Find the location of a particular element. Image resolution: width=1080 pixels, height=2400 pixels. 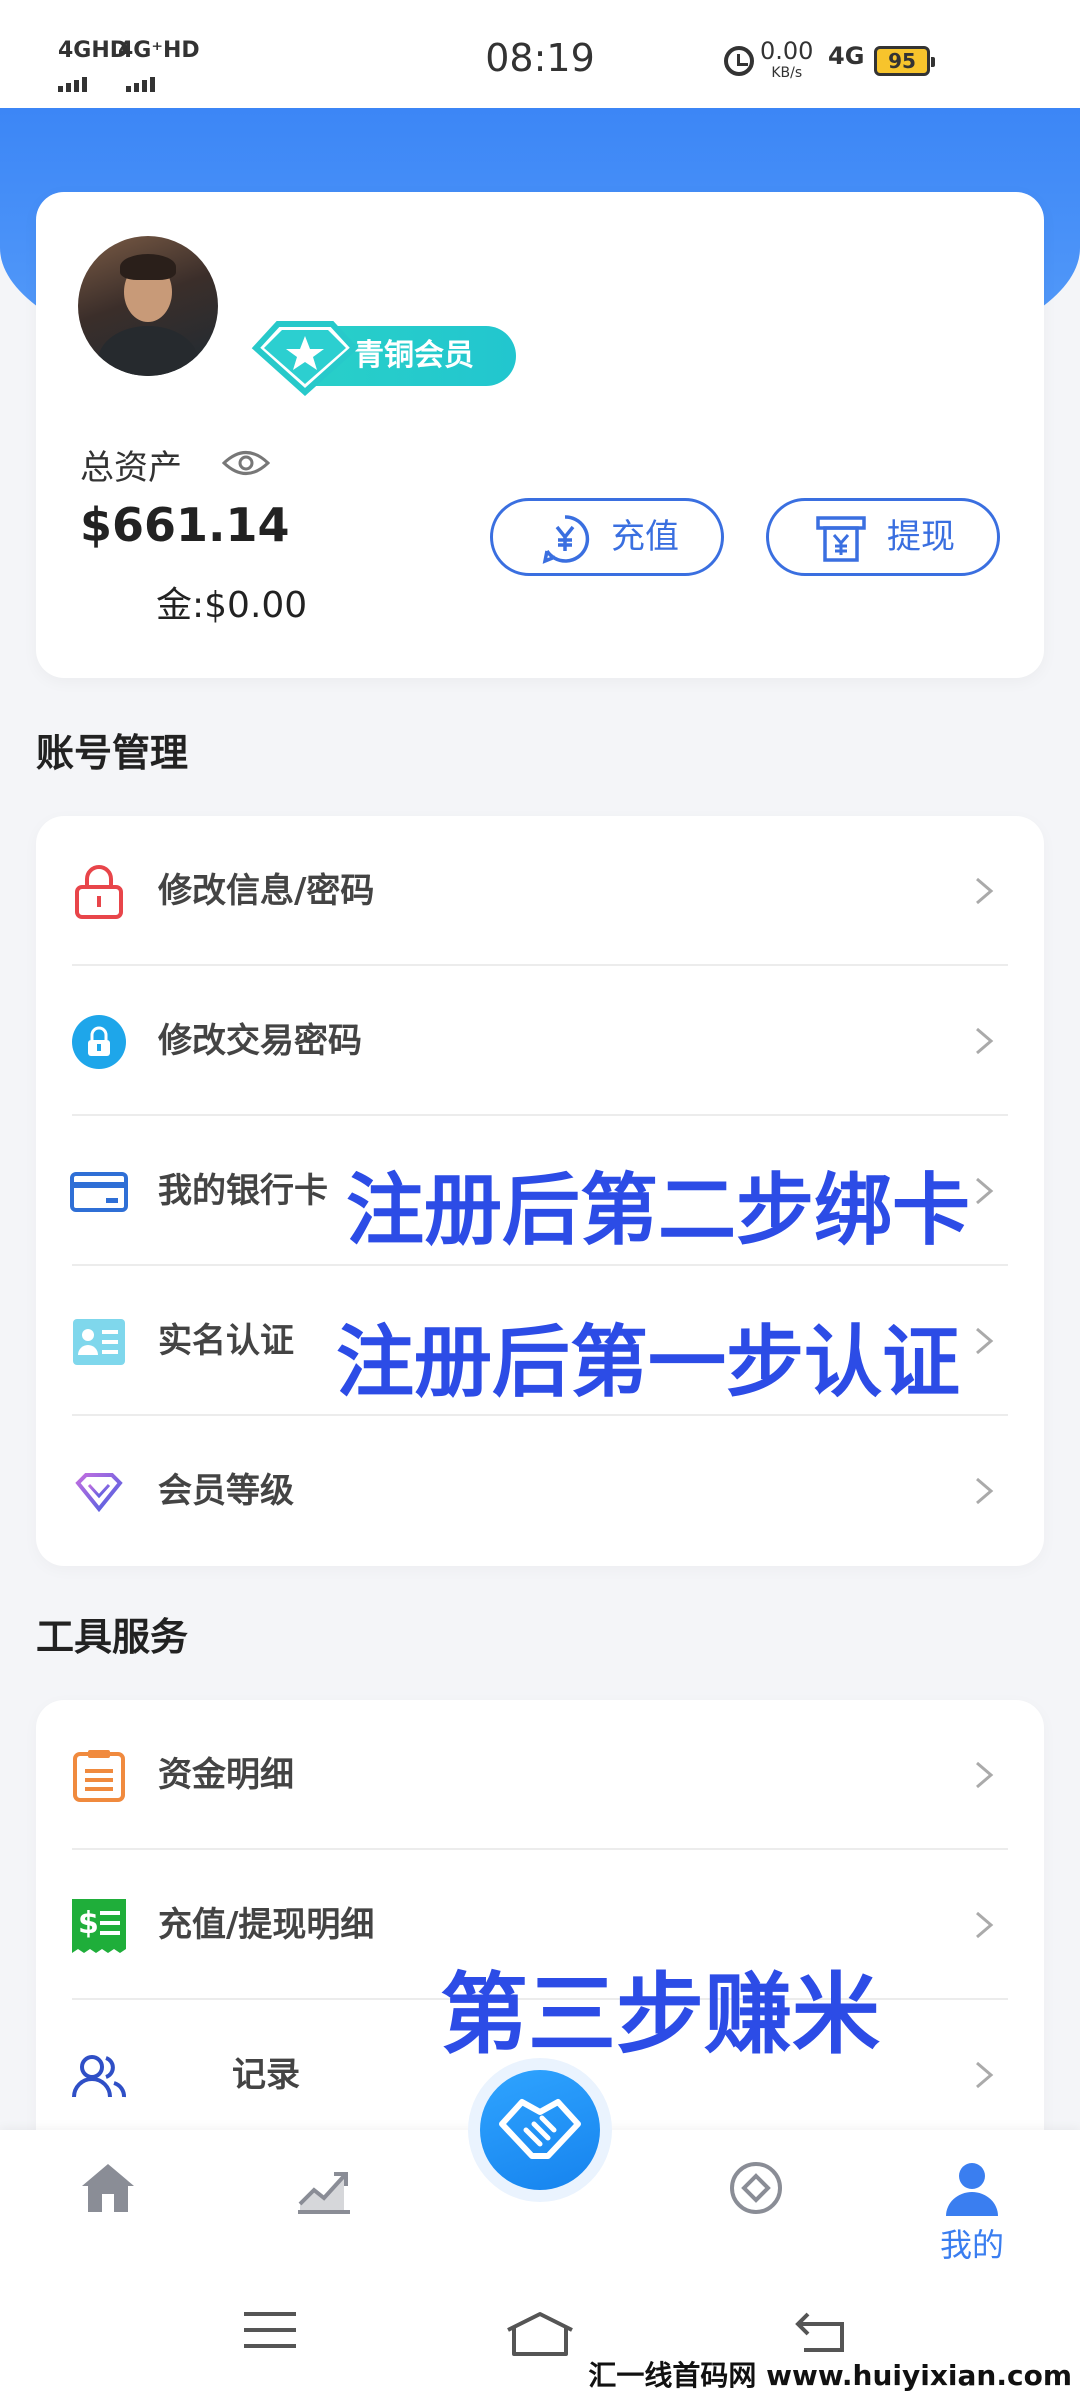

avatar is located at coordinates (148, 306).